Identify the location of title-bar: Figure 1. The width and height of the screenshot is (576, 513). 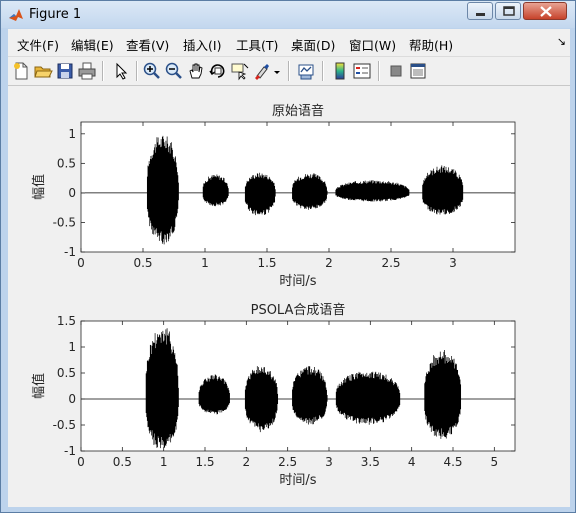
(288, 14).